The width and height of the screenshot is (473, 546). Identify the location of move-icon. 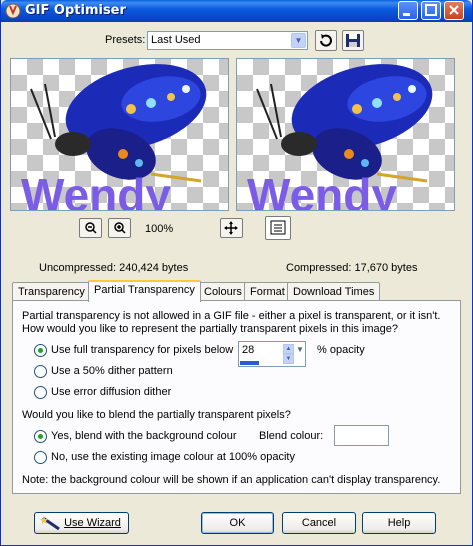
(231, 228).